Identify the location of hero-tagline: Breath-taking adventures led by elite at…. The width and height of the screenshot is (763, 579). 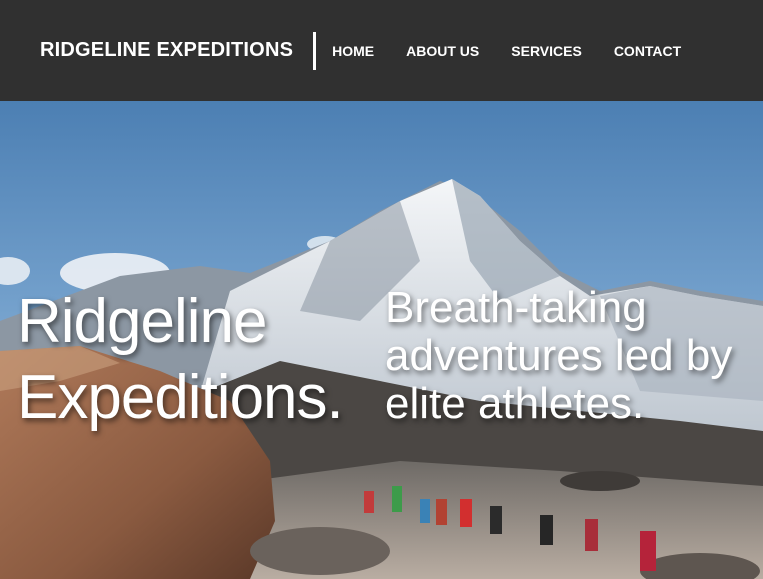
(559, 355).